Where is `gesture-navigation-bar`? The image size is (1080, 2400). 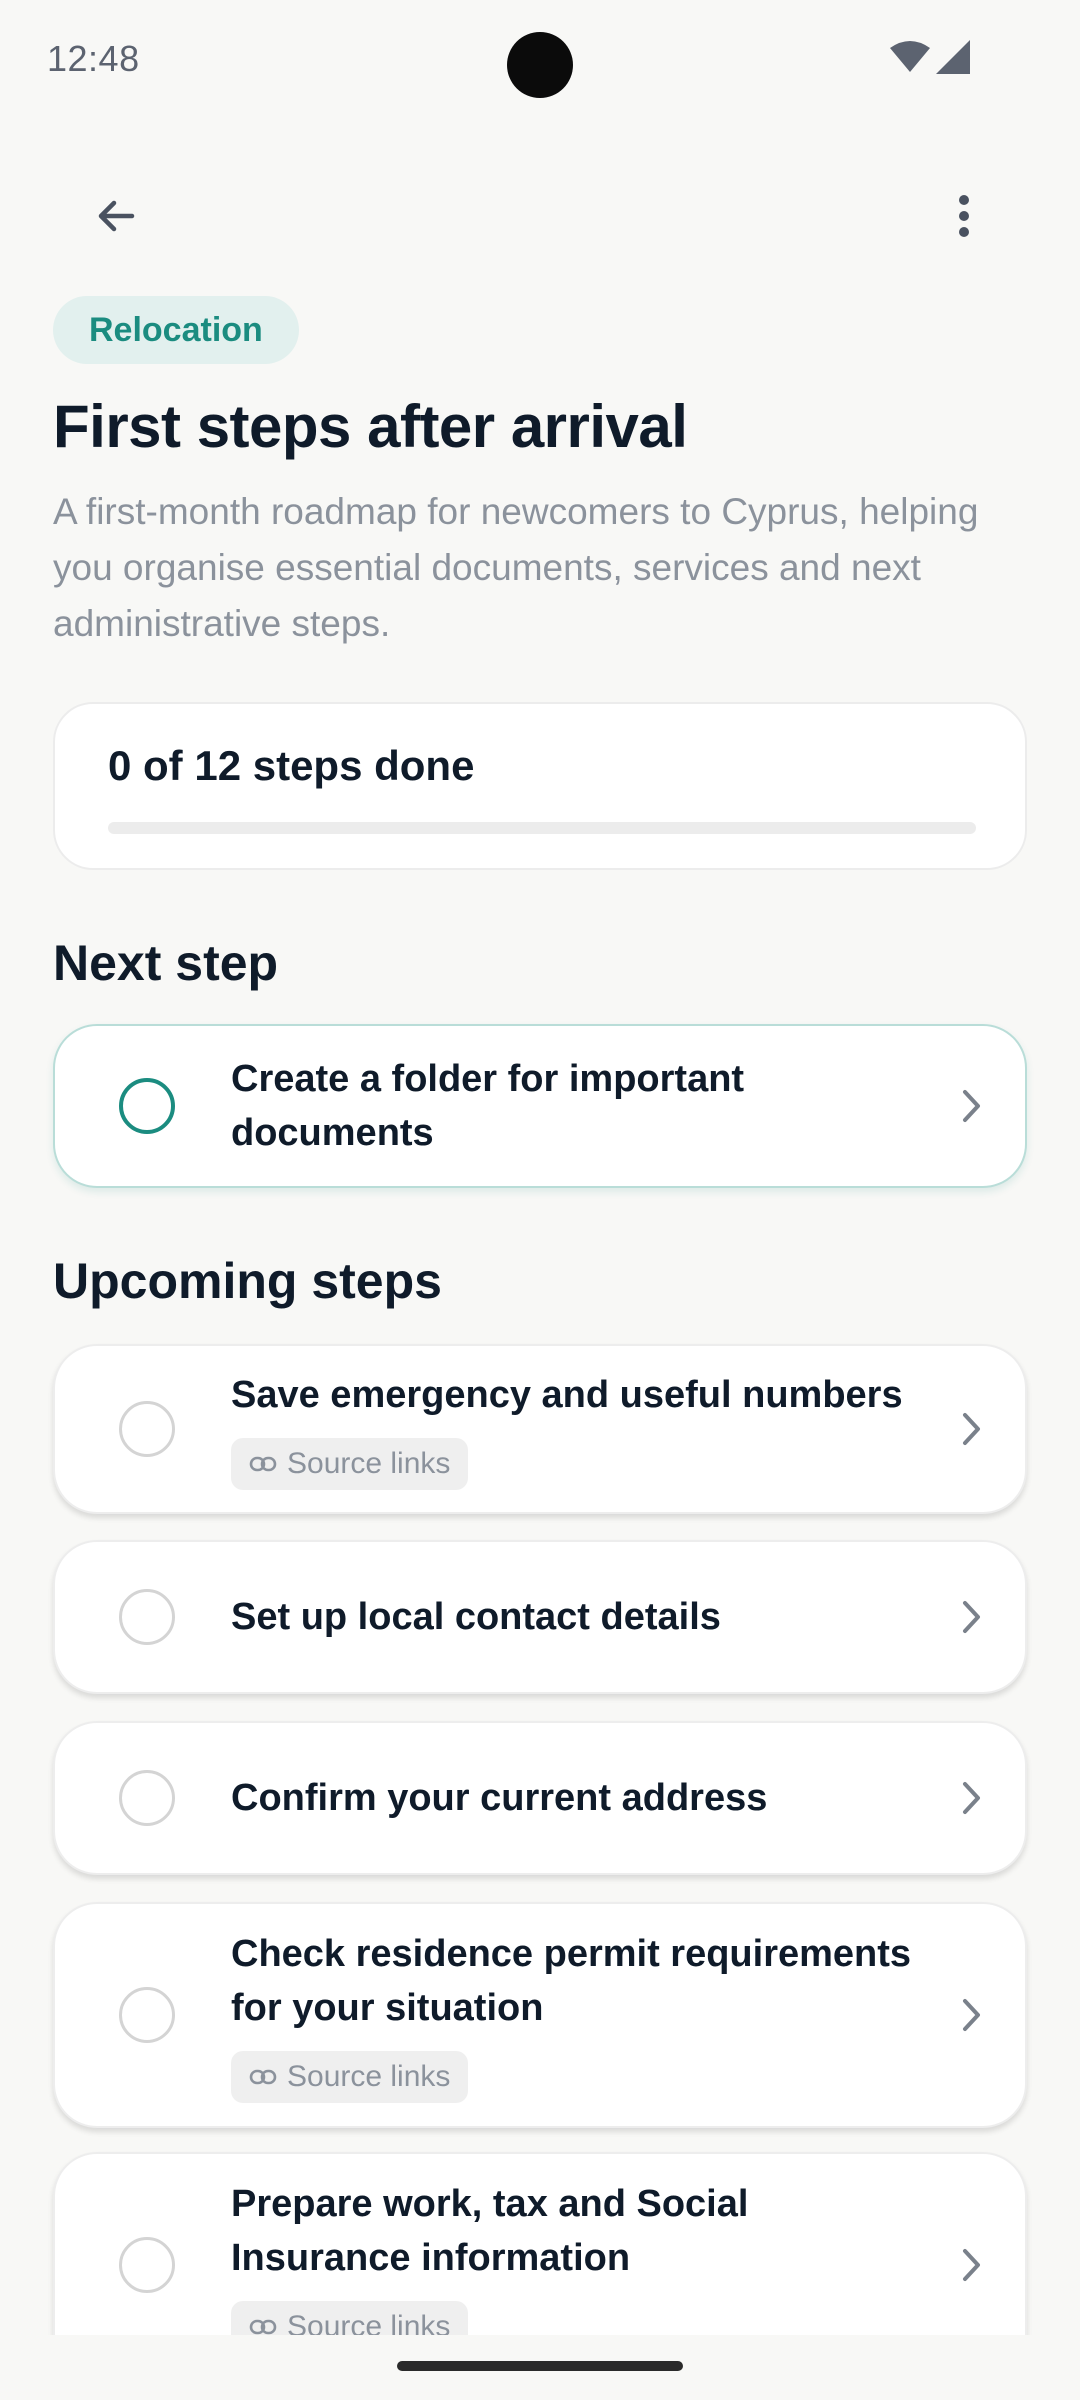 gesture-navigation-bar is located at coordinates (540, 2366).